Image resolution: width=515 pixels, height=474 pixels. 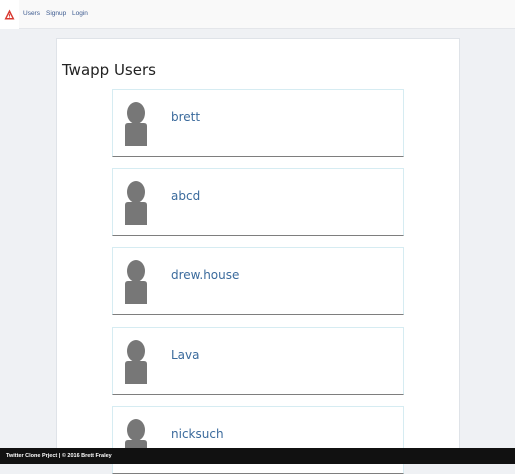 I want to click on top-navbar: Users Signup Login, so click(x=257, y=14).